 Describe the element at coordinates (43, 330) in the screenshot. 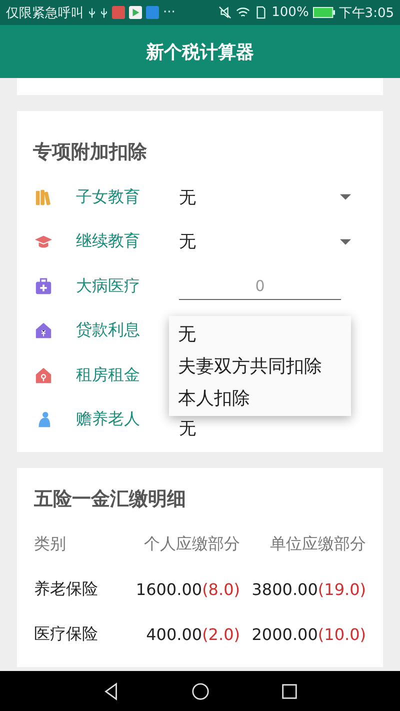

I see `house-icon` at that location.